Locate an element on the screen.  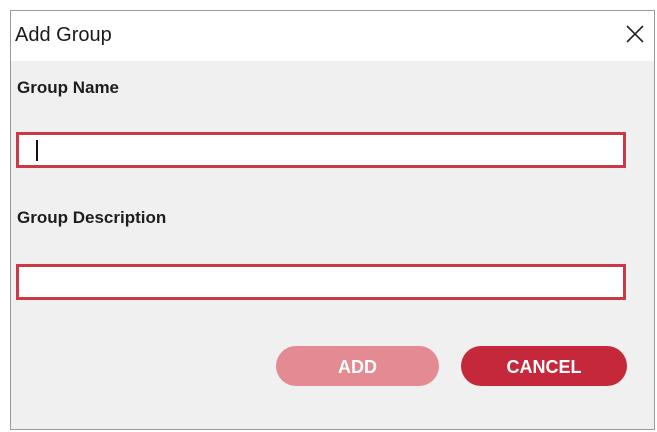
dialog-titlebar: Add Group is located at coordinates (332, 36).